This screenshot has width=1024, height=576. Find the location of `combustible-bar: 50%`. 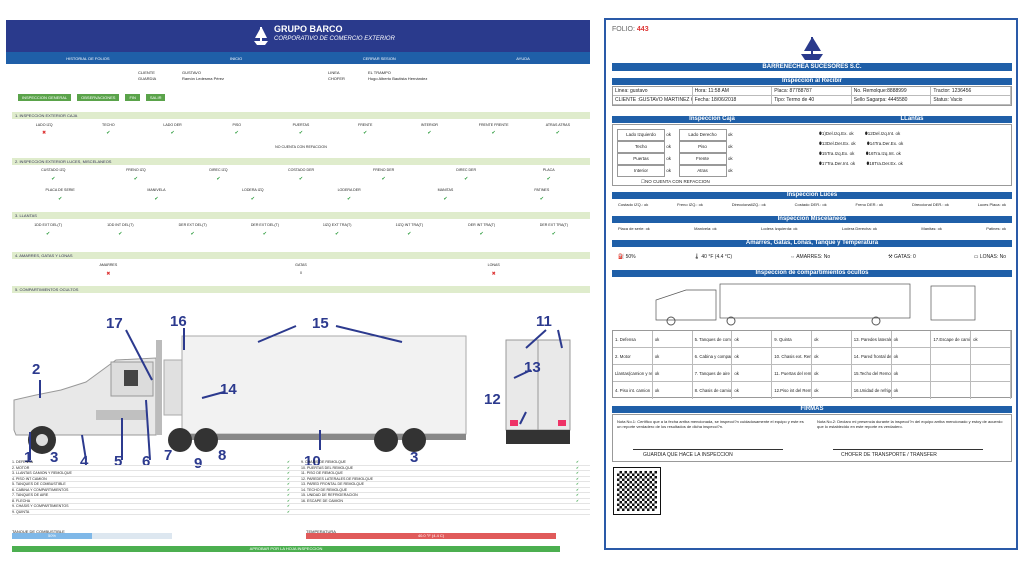

combustible-bar: 50% is located at coordinates (52, 536).